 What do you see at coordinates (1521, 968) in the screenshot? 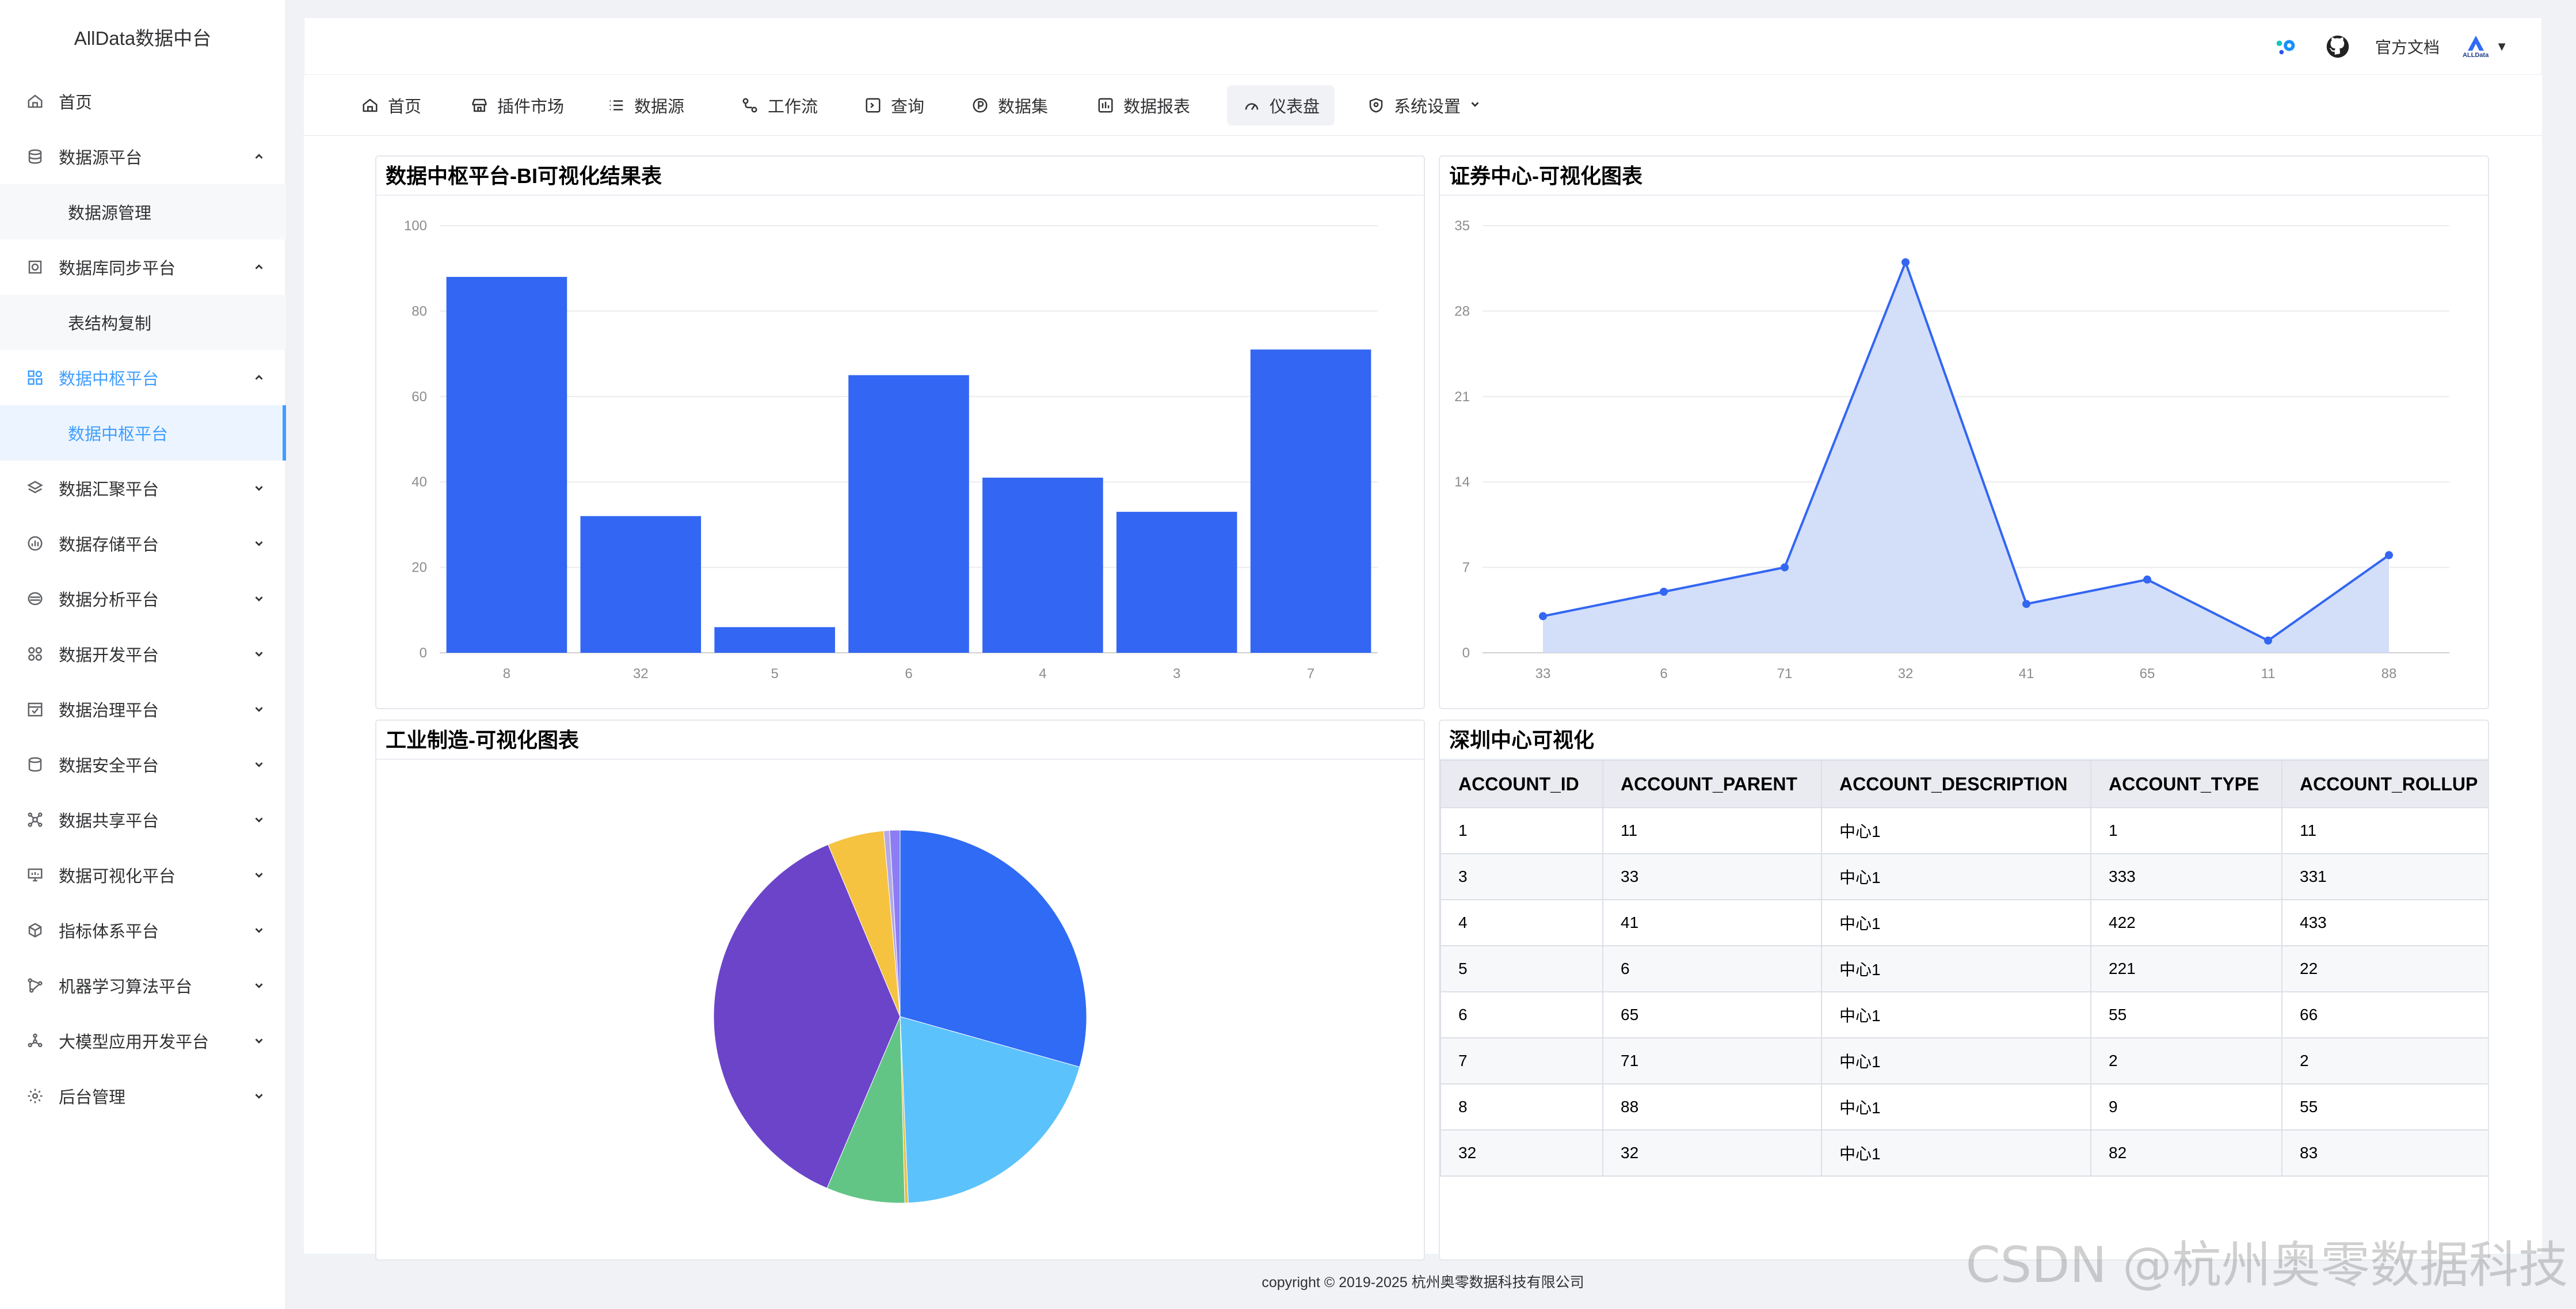
I see `table-cell: 5` at bounding box center [1521, 968].